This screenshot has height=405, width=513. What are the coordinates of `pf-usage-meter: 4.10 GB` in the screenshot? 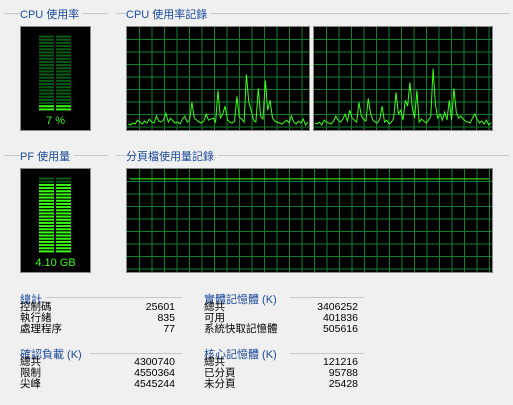 It's located at (55, 220).